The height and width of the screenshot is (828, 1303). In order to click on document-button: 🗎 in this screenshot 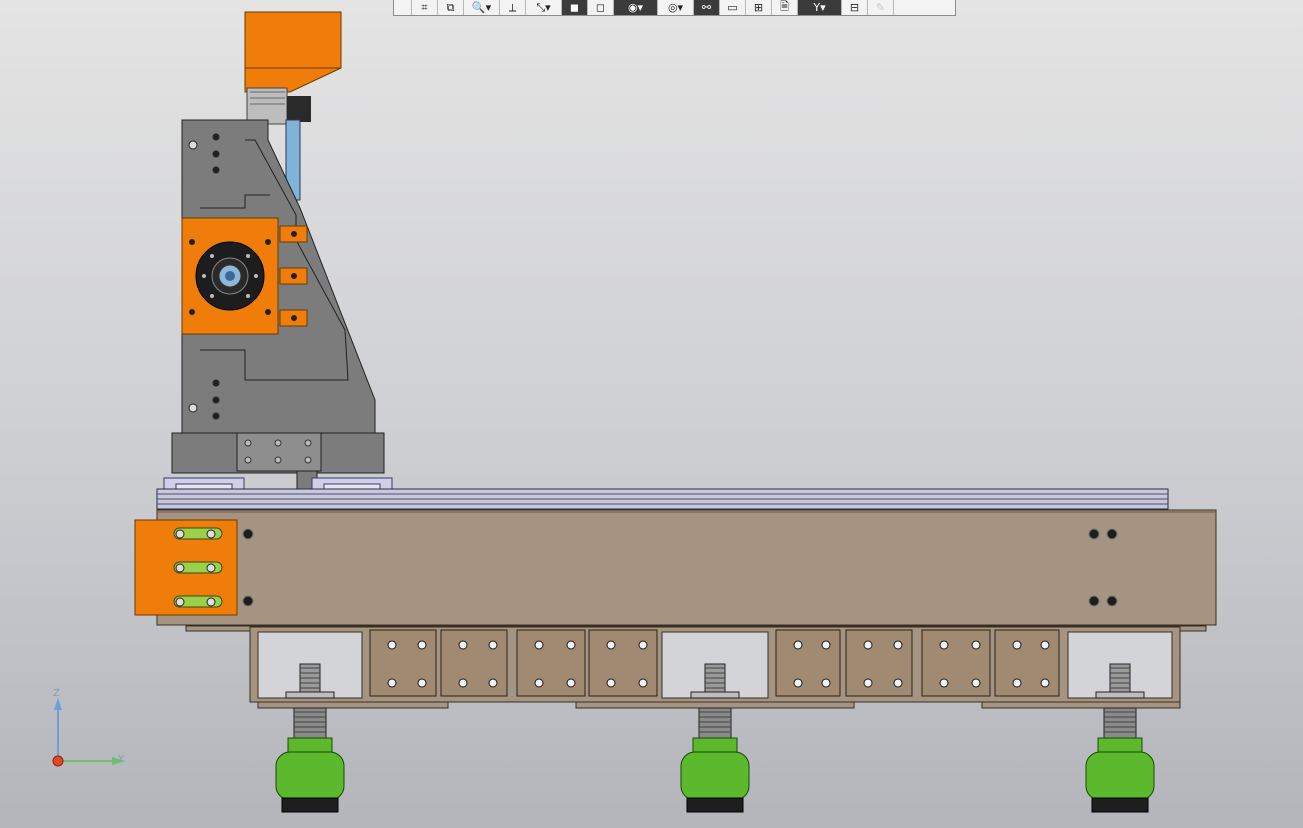, I will do `click(785, 7)`.